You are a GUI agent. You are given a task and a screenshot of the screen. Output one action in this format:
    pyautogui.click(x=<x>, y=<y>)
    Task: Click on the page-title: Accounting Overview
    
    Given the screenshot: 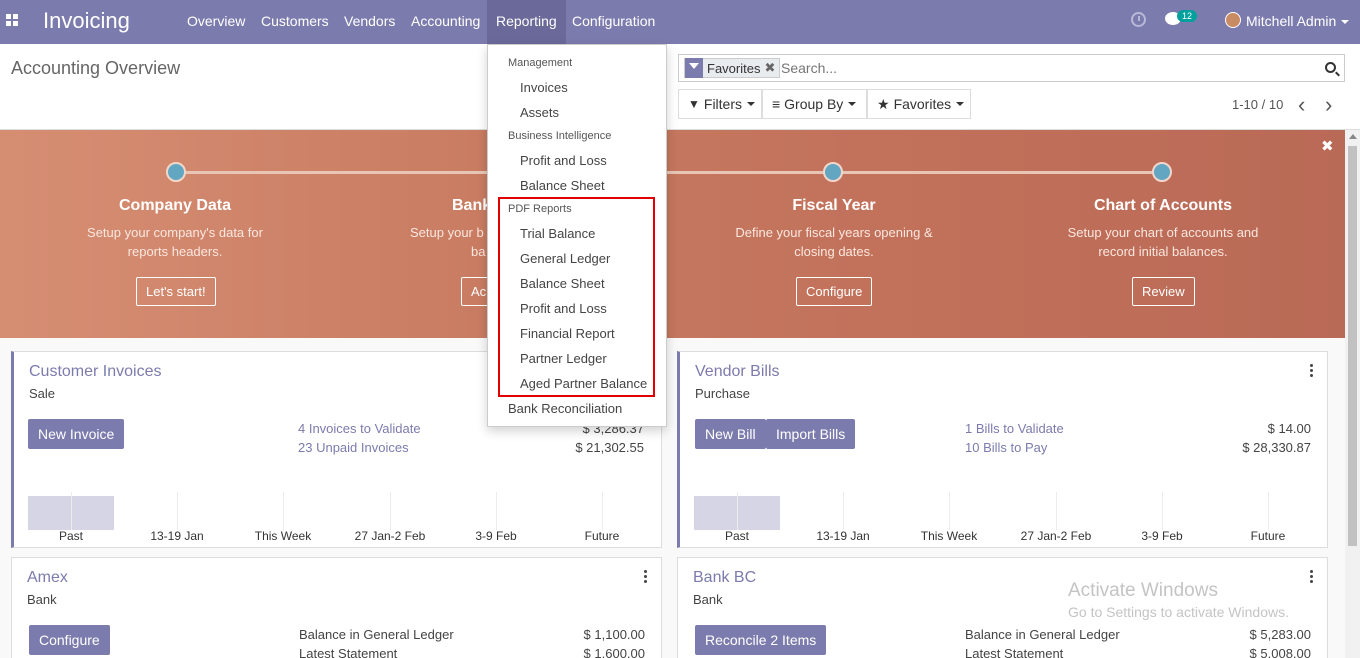 What is the action you would take?
    pyautogui.click(x=96, y=68)
    